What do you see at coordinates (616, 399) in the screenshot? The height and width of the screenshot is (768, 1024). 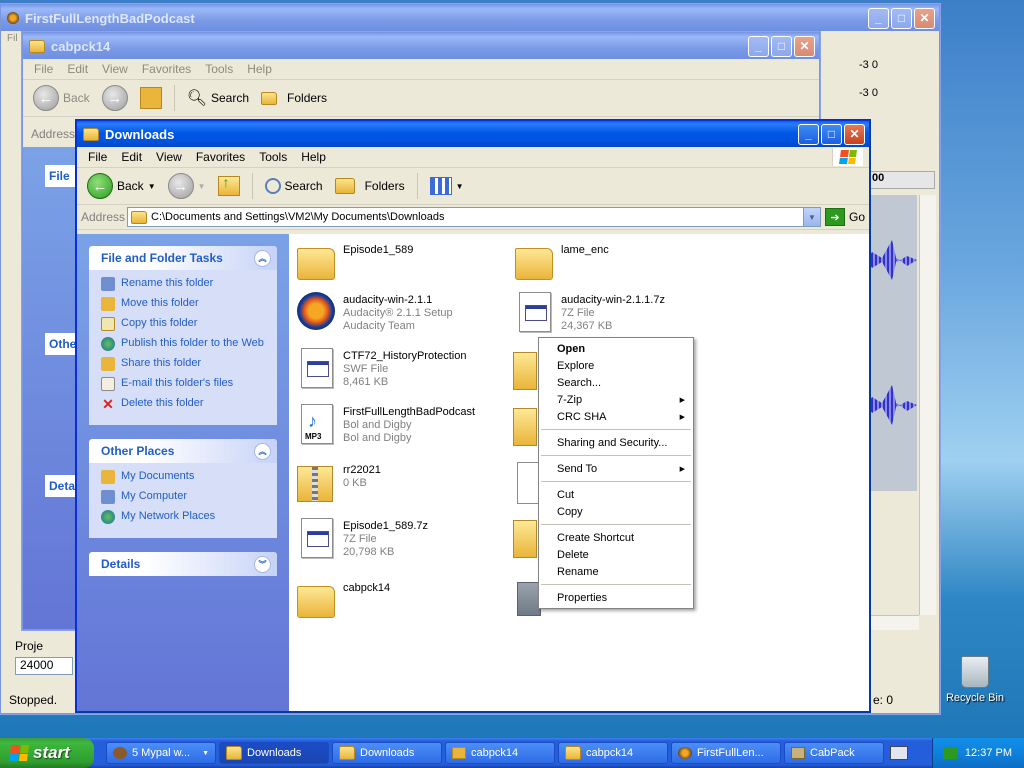 I see `menu-7zip: 7-Zip ▶` at bounding box center [616, 399].